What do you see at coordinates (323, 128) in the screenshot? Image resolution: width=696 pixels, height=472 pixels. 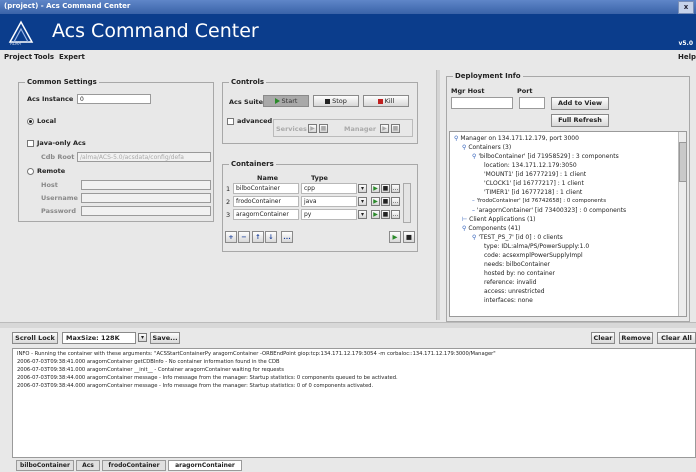 I see `services-stop-button: ■` at bounding box center [323, 128].